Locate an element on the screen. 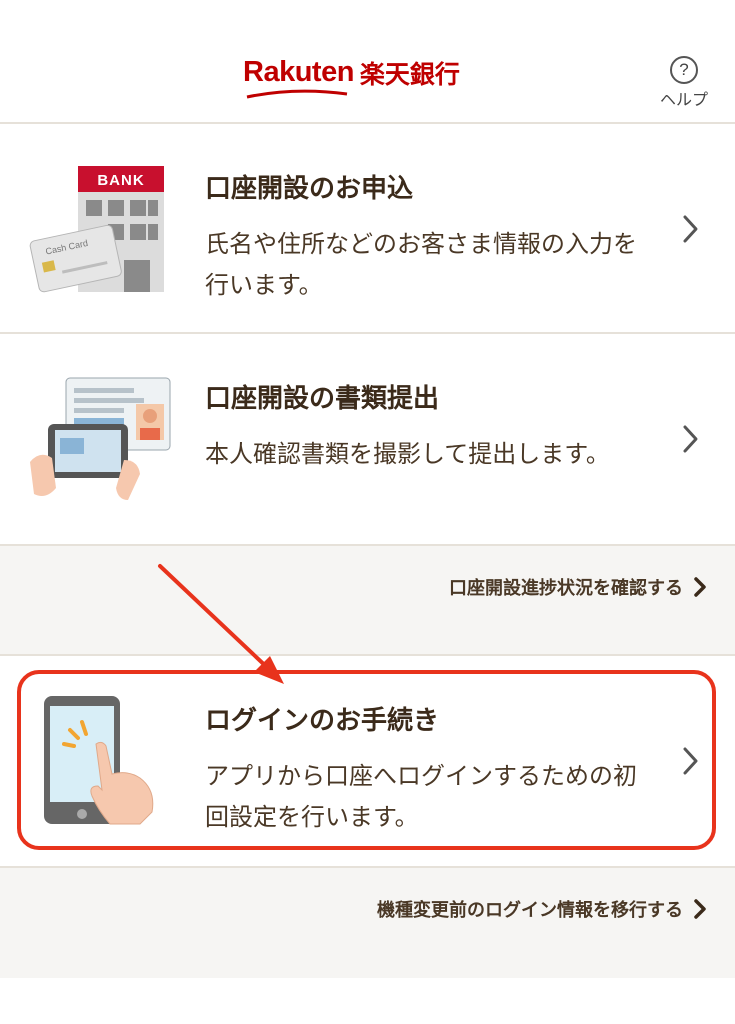 The width and height of the screenshot is (735, 1024). transfer-link-band: 機種変更前のログイン情報を移行する is located at coordinates (367, 922).